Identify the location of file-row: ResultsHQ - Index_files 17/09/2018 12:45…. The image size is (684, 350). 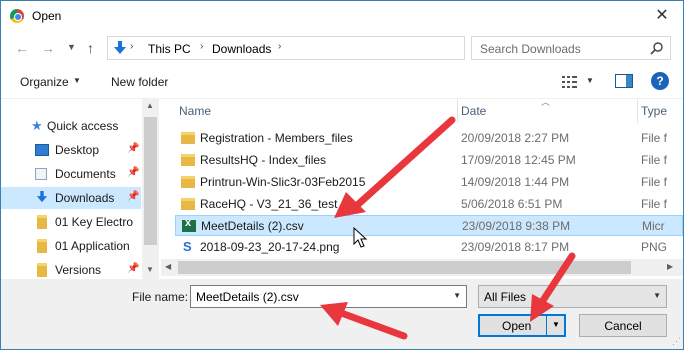
(429, 160).